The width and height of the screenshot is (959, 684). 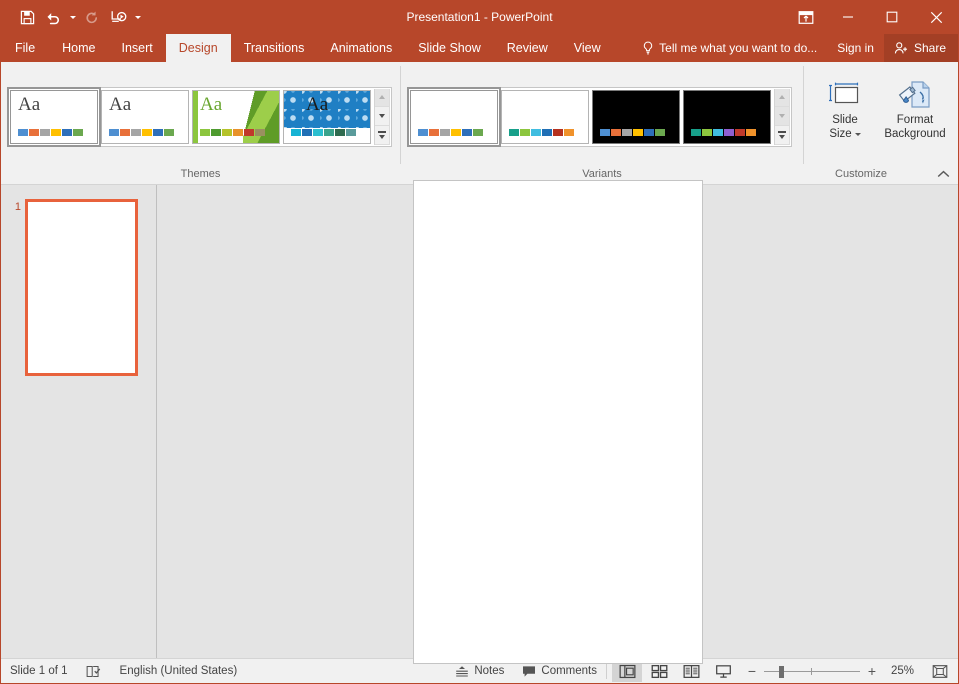 What do you see at coordinates (899, 671) in the screenshot?
I see `zoom-level-label: 25%` at bounding box center [899, 671].